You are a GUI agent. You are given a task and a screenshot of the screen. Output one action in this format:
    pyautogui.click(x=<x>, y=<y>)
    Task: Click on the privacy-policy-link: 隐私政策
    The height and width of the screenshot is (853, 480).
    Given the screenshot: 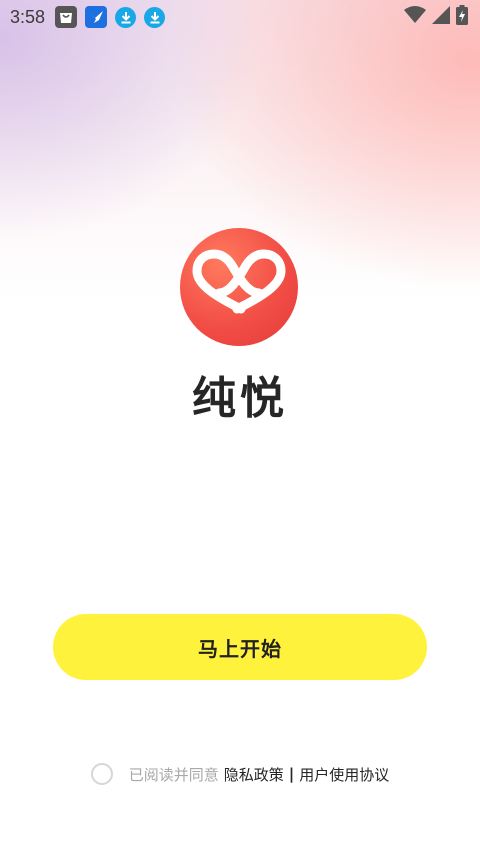 What is the action you would take?
    pyautogui.click(x=254, y=774)
    